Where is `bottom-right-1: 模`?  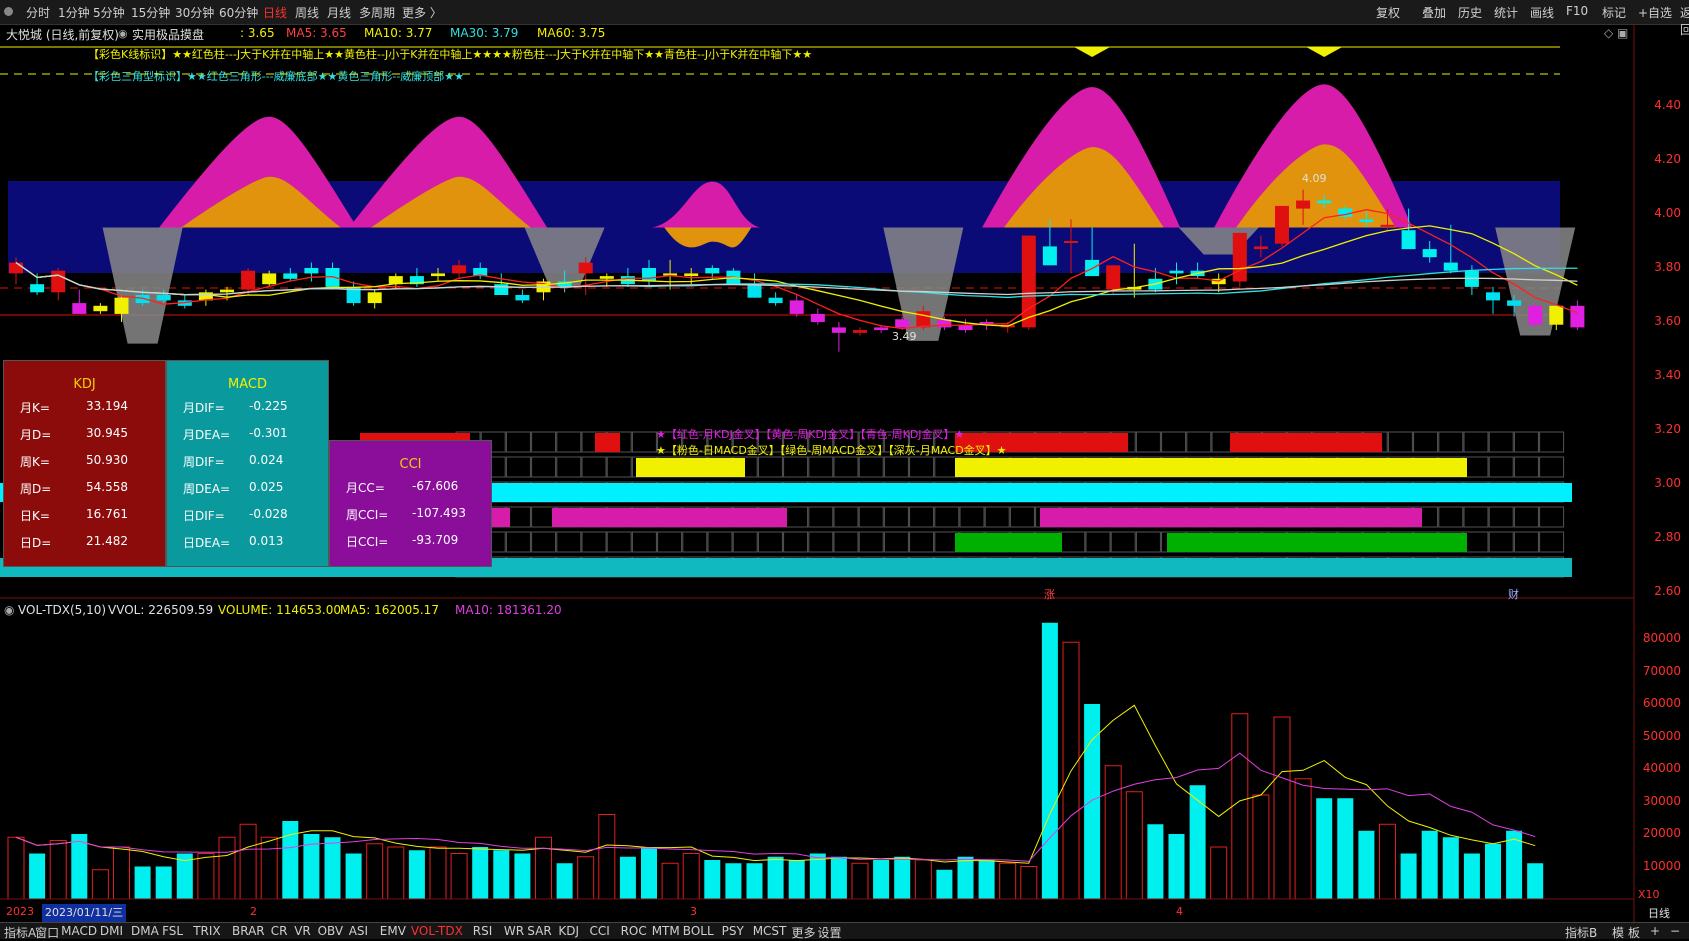 bottom-right-1: 模 is located at coordinates (1618, 932).